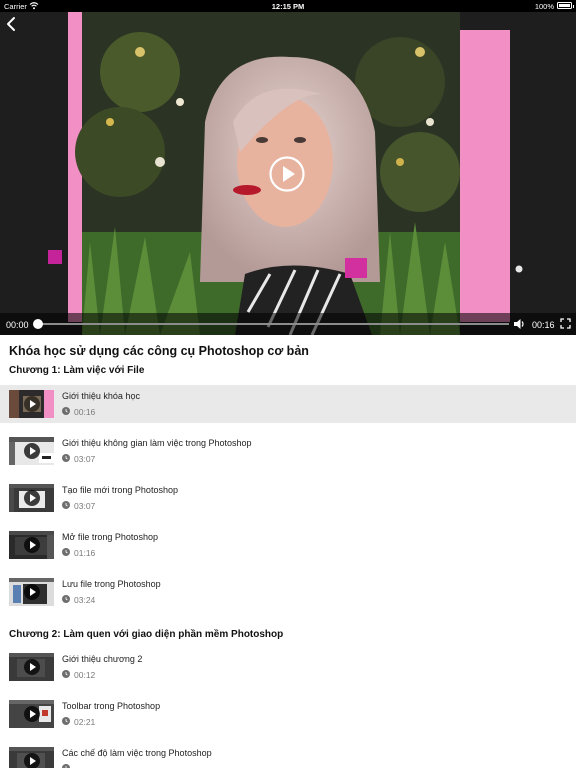 The width and height of the screenshot is (576, 768). What do you see at coordinates (101, 396) in the screenshot?
I see `lesson-title: Giới thiệu khóa học` at bounding box center [101, 396].